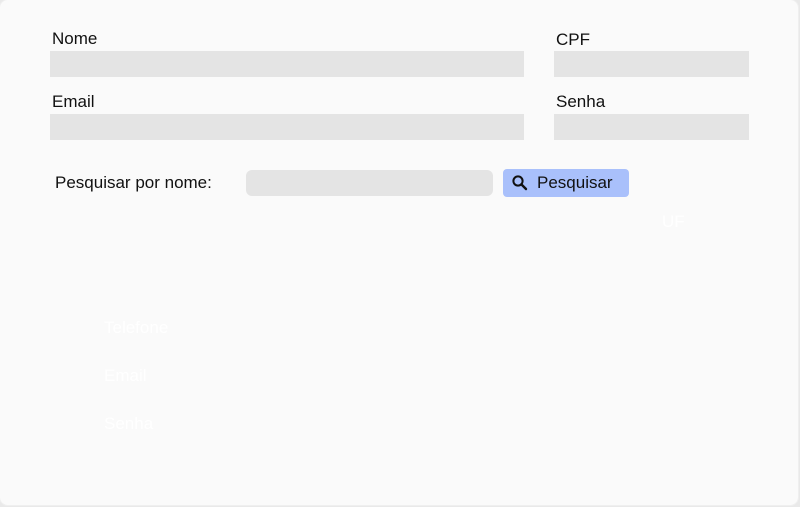  What do you see at coordinates (129, 423) in the screenshot?
I see `senha-label-secondary: Senha` at bounding box center [129, 423].